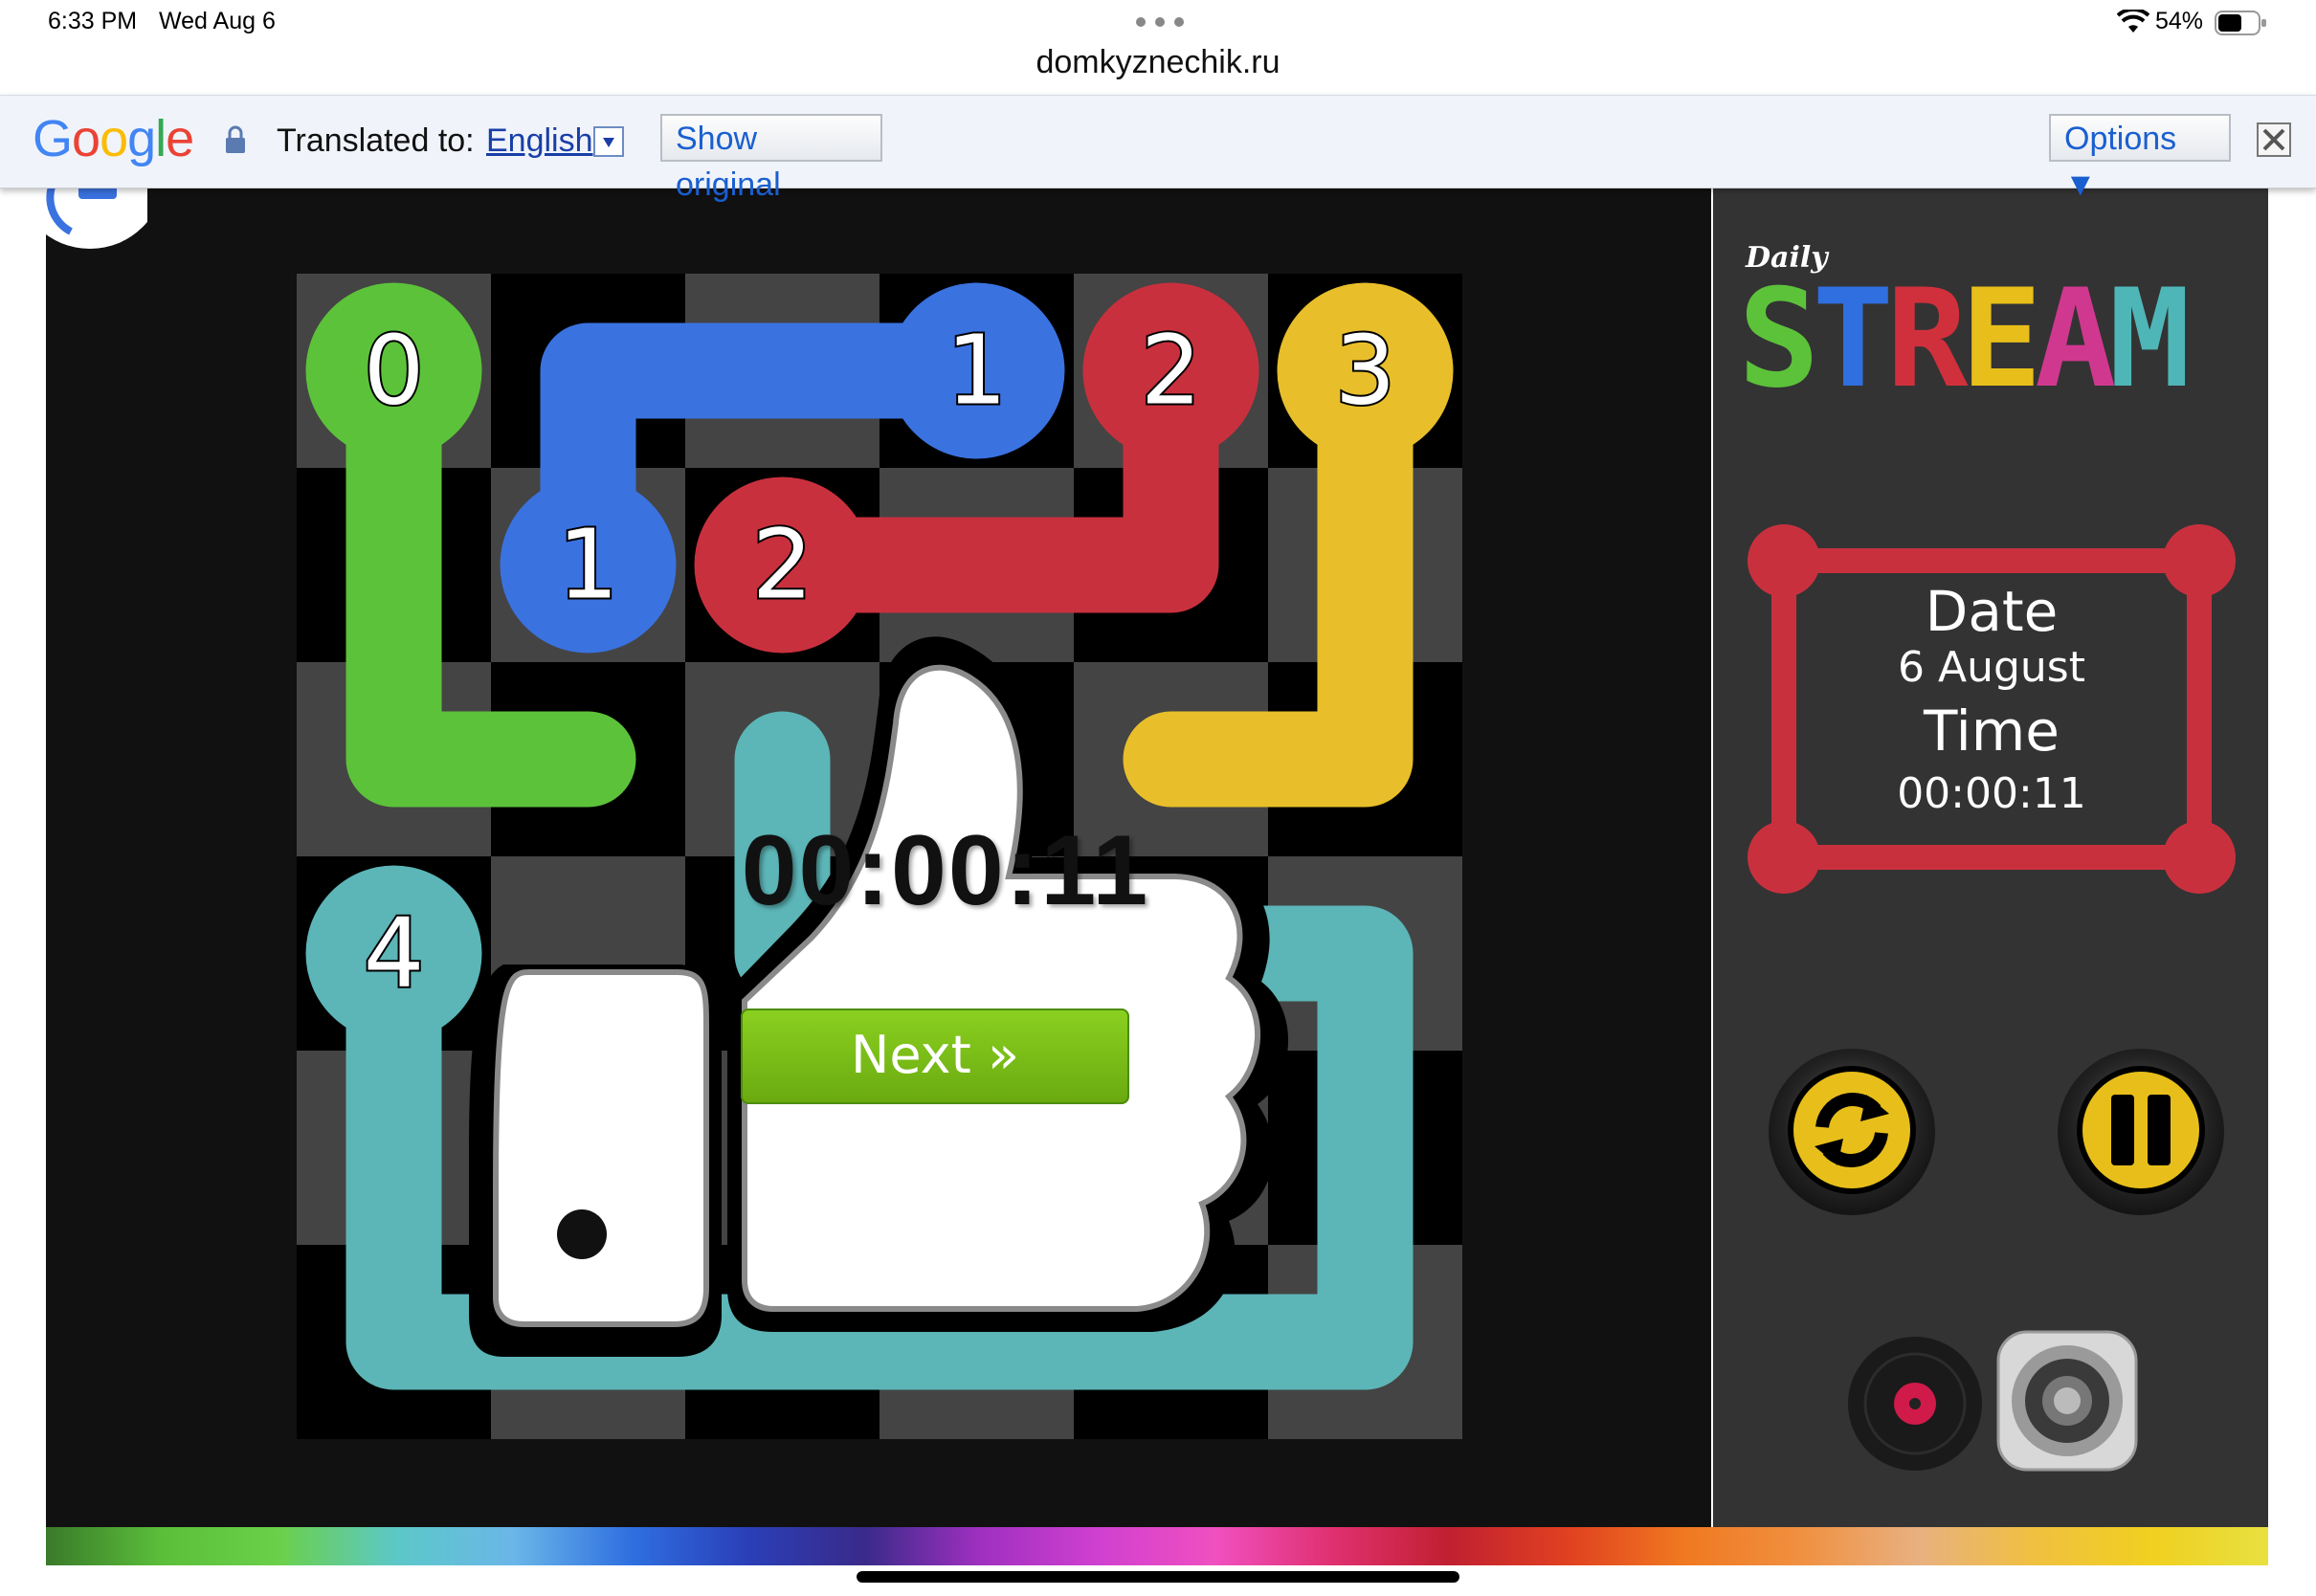  Describe the element at coordinates (113, 139) in the screenshot. I see `google-logo: Google` at that location.